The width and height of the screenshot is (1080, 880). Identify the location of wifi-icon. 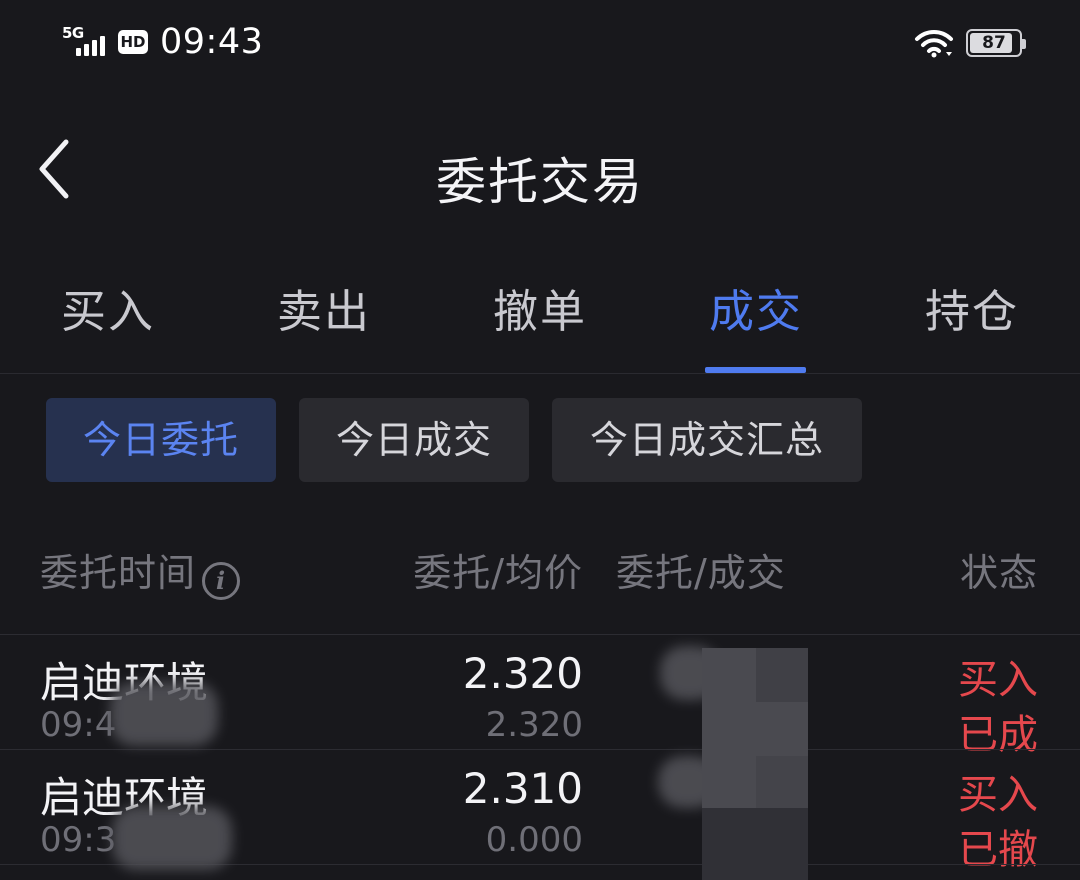
(934, 43).